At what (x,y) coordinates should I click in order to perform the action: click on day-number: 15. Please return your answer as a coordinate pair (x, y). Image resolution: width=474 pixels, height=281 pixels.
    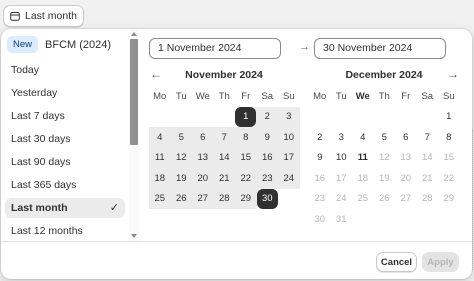
    Looking at the image, I should click on (246, 158).